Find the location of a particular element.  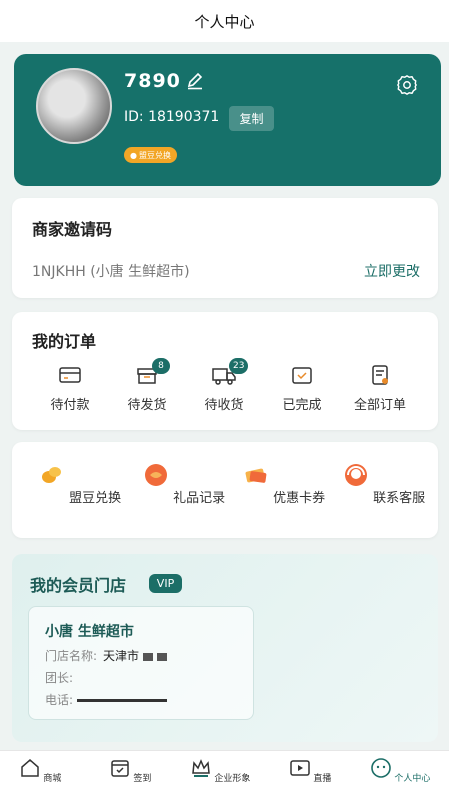

copy-button: 复制 is located at coordinates (251, 118).